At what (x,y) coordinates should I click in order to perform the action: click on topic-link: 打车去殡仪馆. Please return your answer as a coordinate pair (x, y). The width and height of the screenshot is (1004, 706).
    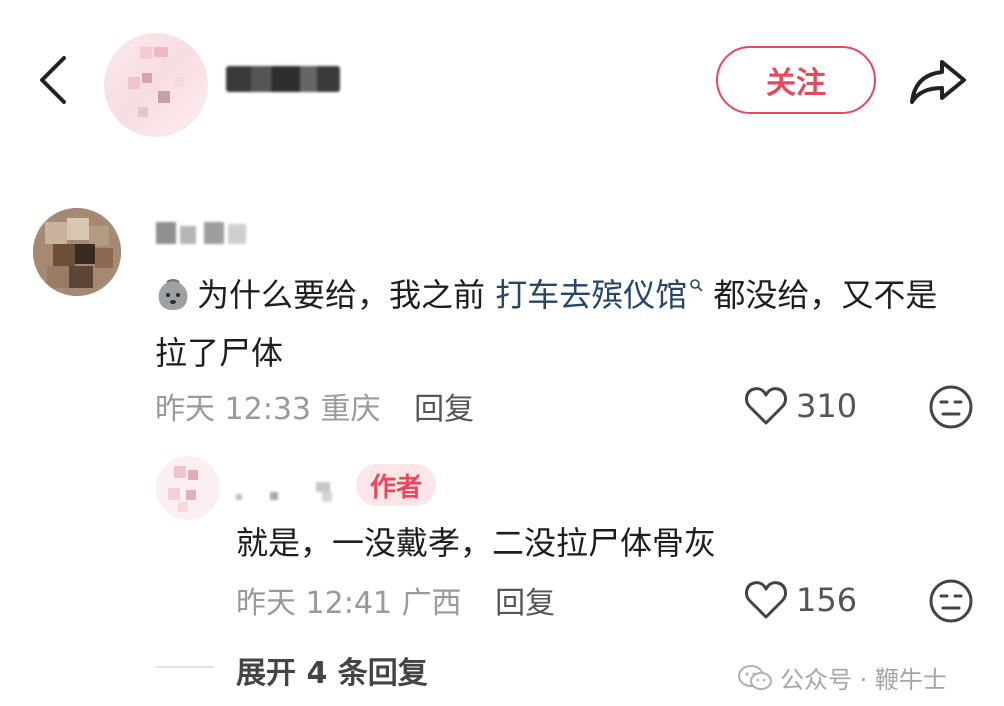
    Looking at the image, I should click on (599, 295).